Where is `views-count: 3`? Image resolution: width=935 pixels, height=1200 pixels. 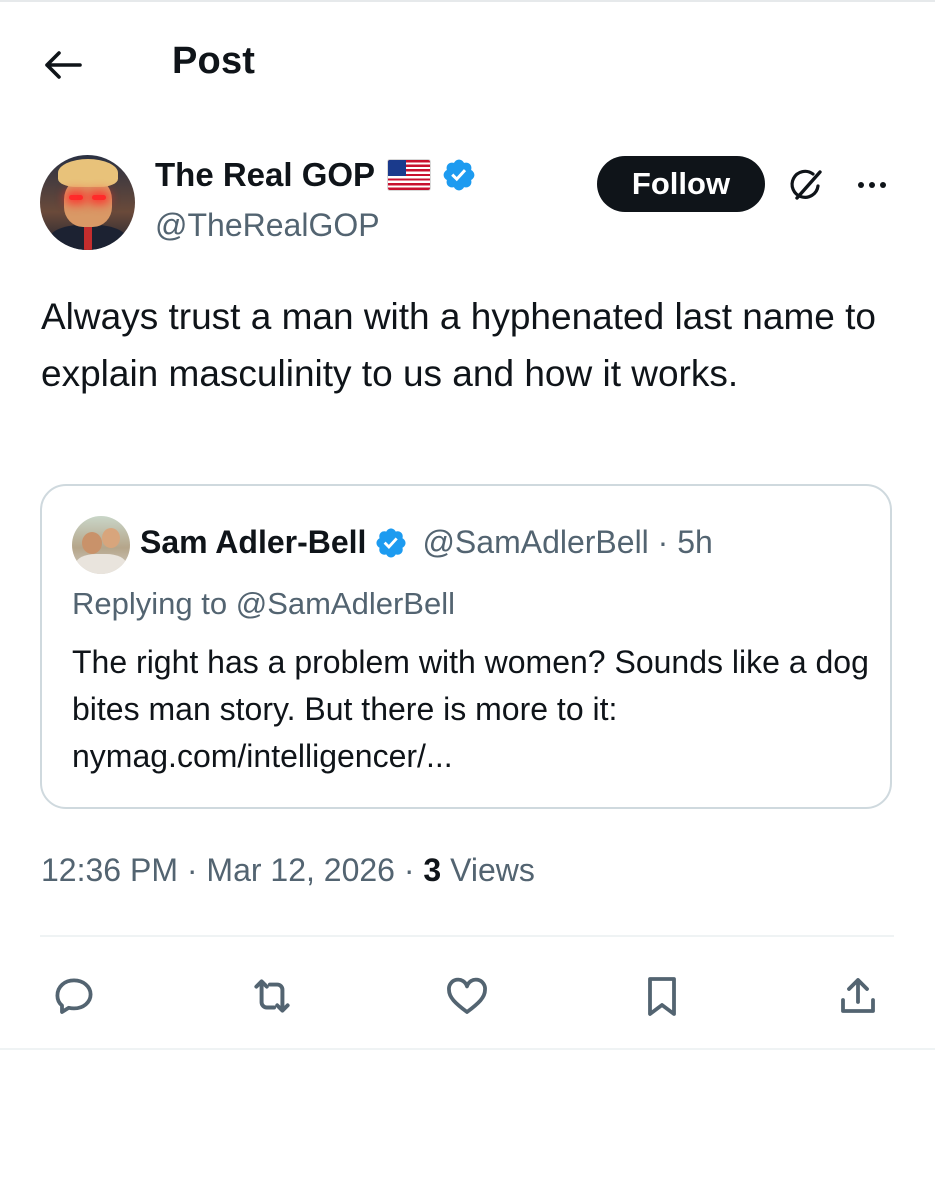
views-count: 3 is located at coordinates (432, 870).